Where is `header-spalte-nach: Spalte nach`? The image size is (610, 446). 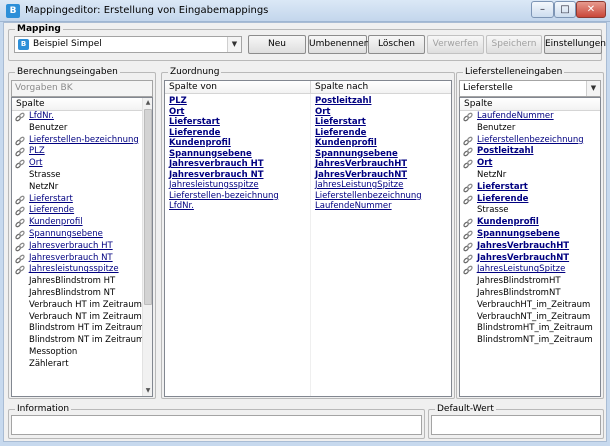 header-spalte-nach: Spalte nach is located at coordinates (341, 87).